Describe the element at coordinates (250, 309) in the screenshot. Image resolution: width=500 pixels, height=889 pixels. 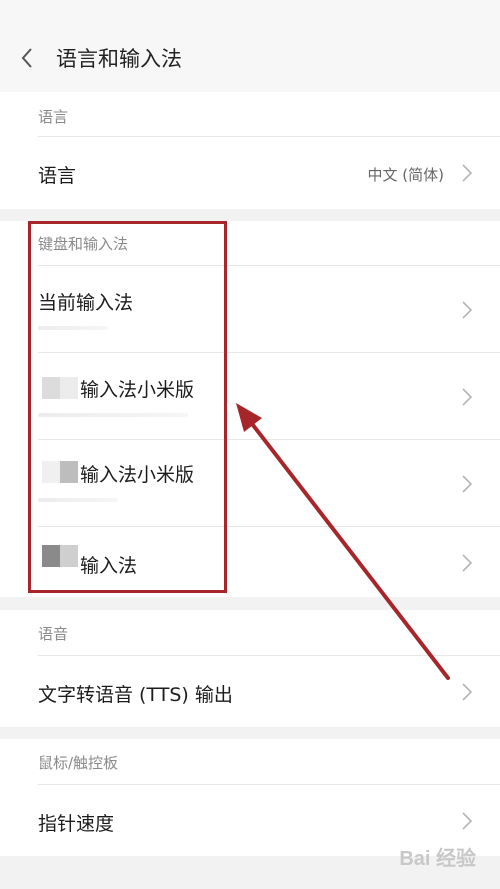
I see `current-input-method-row: 当前输入法` at that location.